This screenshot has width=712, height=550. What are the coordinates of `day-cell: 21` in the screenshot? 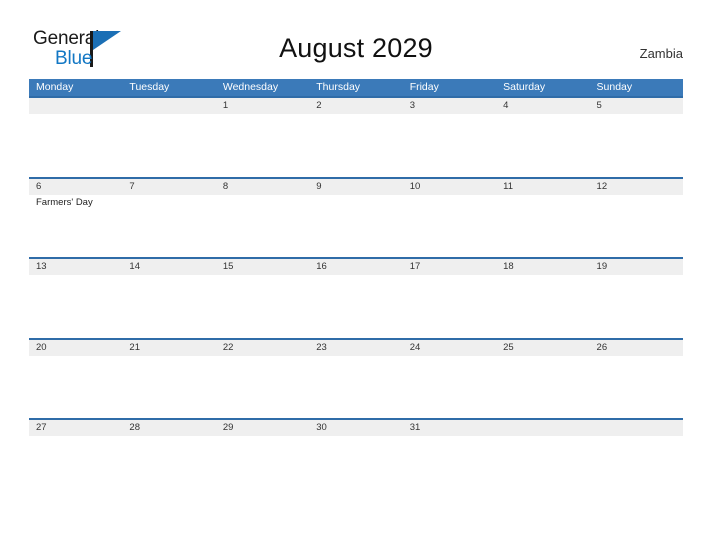 It's located at (168, 348).